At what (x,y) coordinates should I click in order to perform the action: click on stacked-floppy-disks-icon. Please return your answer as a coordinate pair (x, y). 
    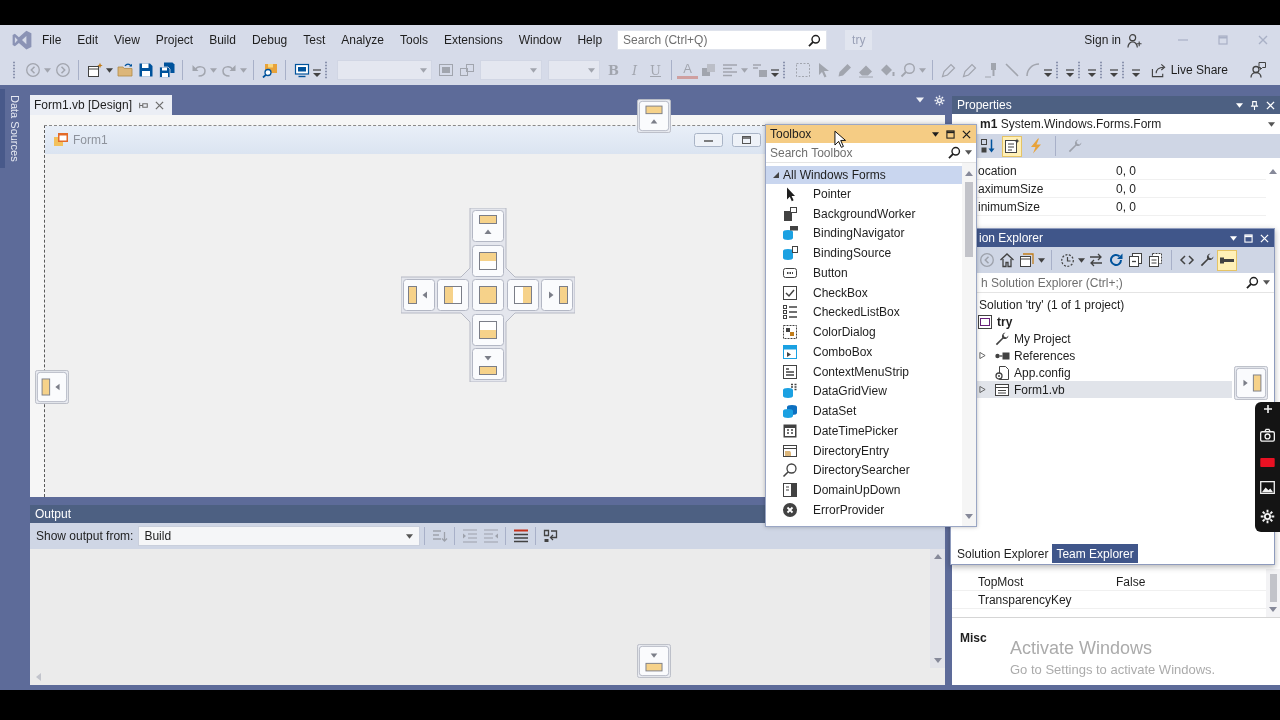
    Looking at the image, I should click on (166, 70).